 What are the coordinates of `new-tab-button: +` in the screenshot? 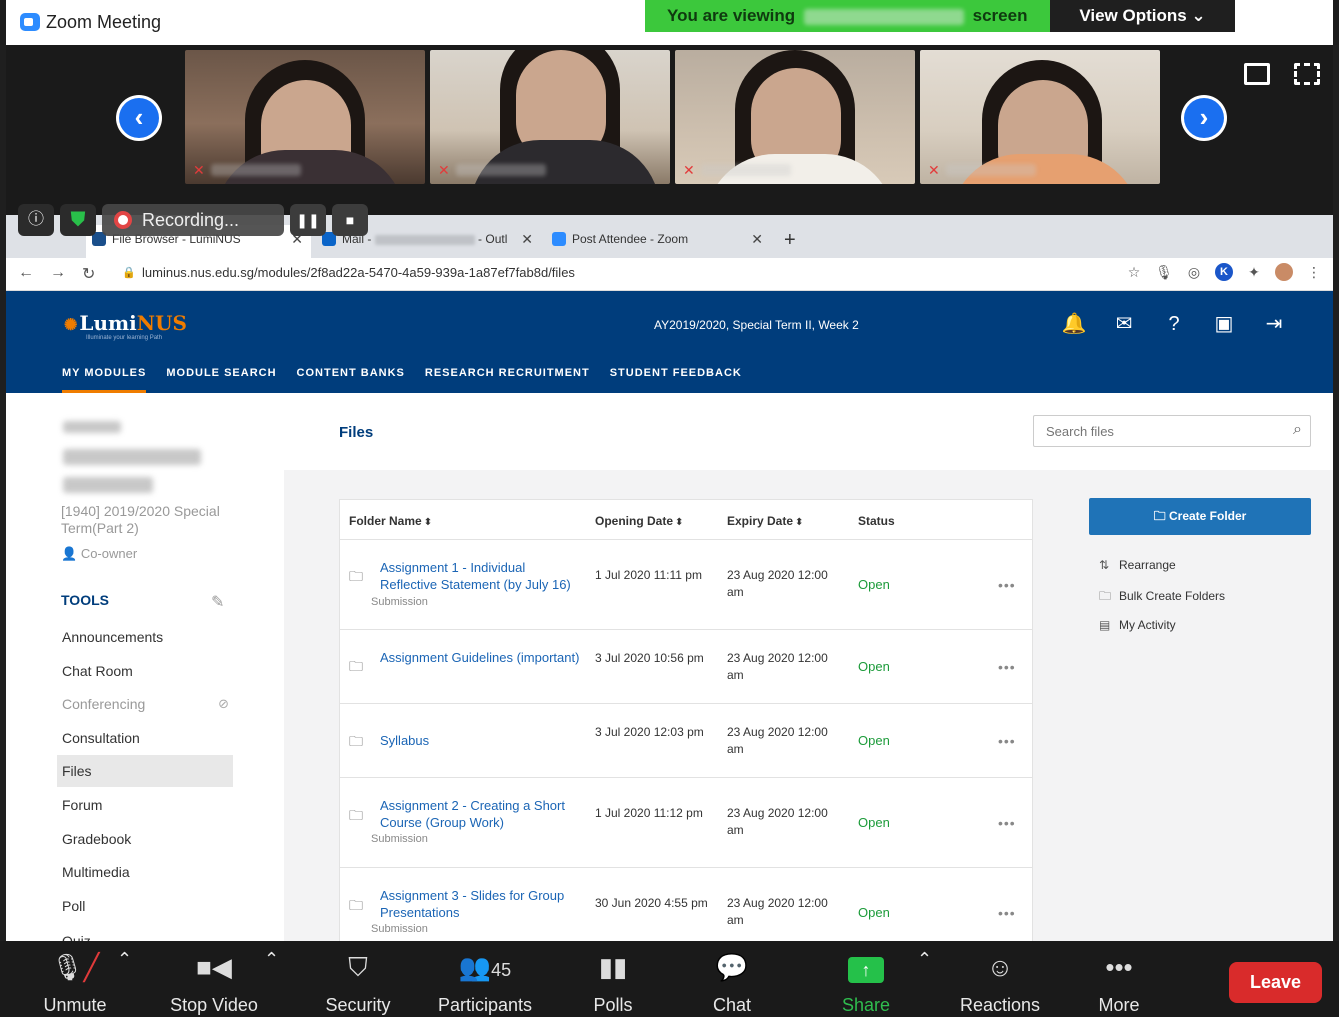 It's located at (790, 240).